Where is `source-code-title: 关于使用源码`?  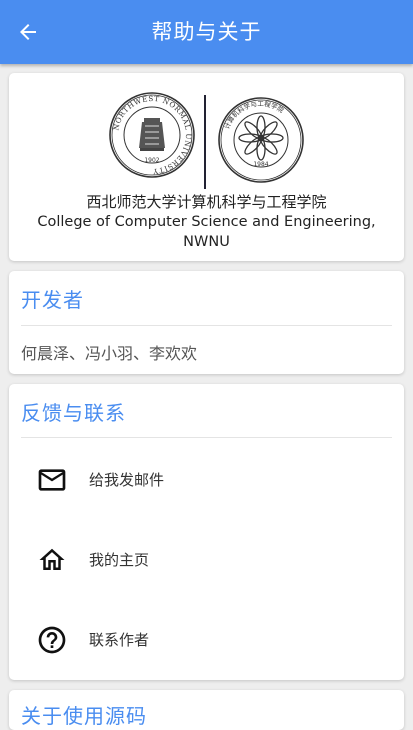
source-code-title: 关于使用源码 is located at coordinates (84, 716).